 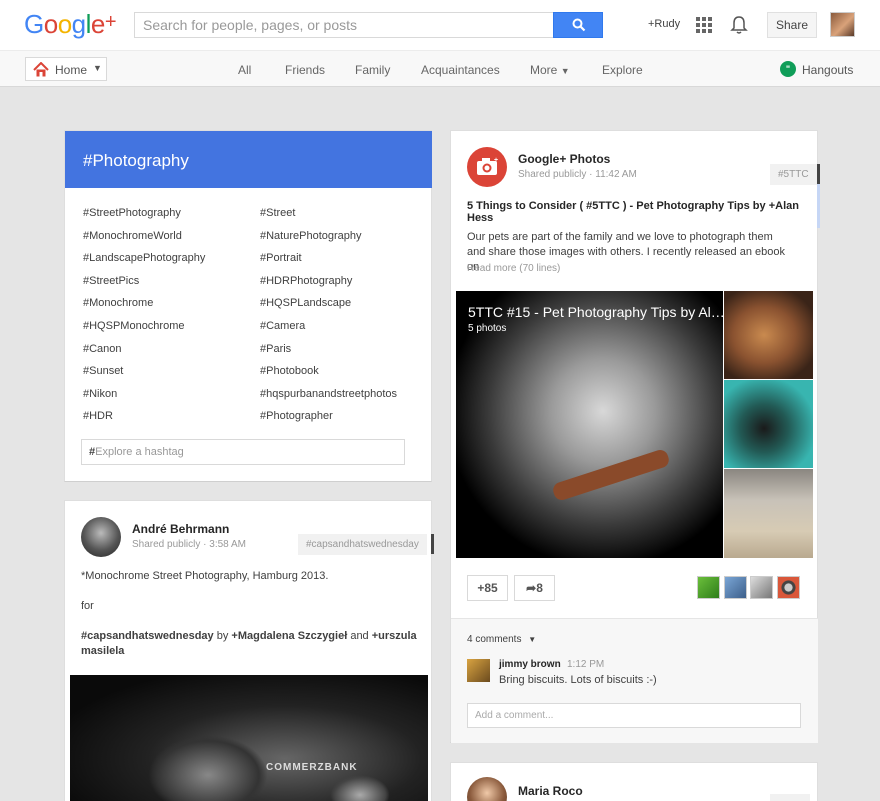 I want to click on post-photo: COMMERZBANK, so click(x=249, y=738).